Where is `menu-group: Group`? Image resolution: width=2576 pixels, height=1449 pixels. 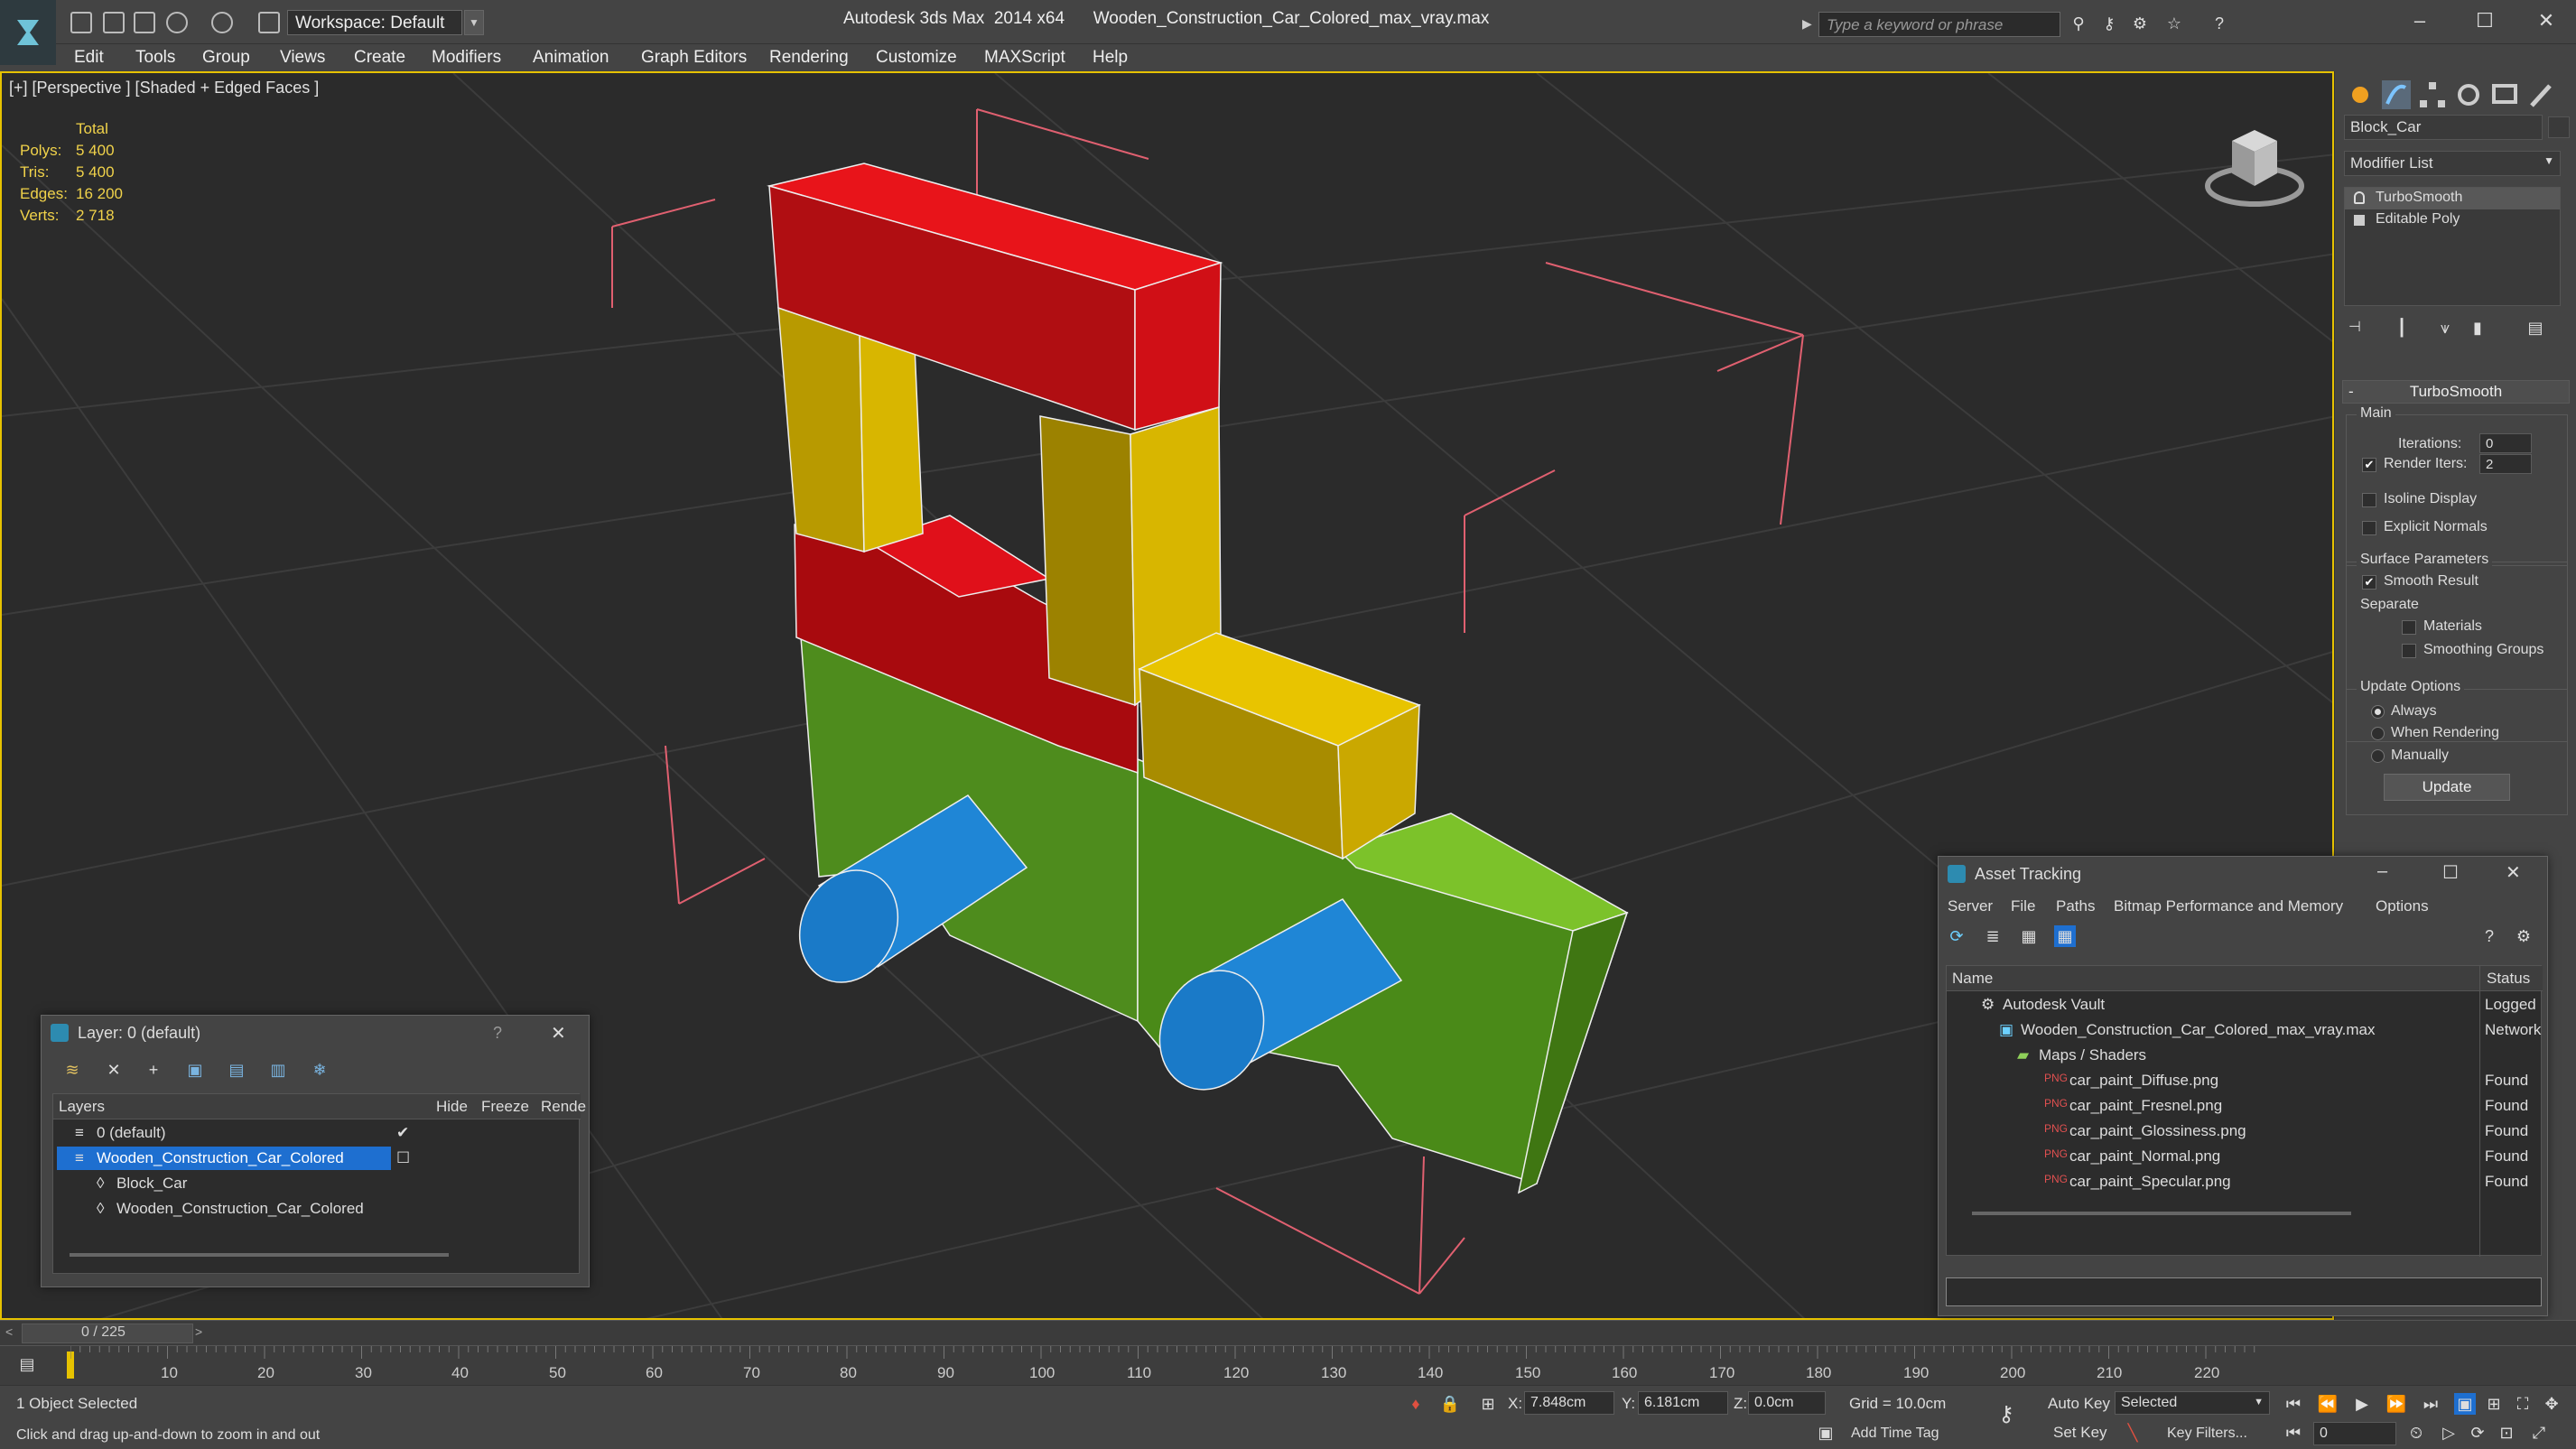 menu-group: Group is located at coordinates (226, 58).